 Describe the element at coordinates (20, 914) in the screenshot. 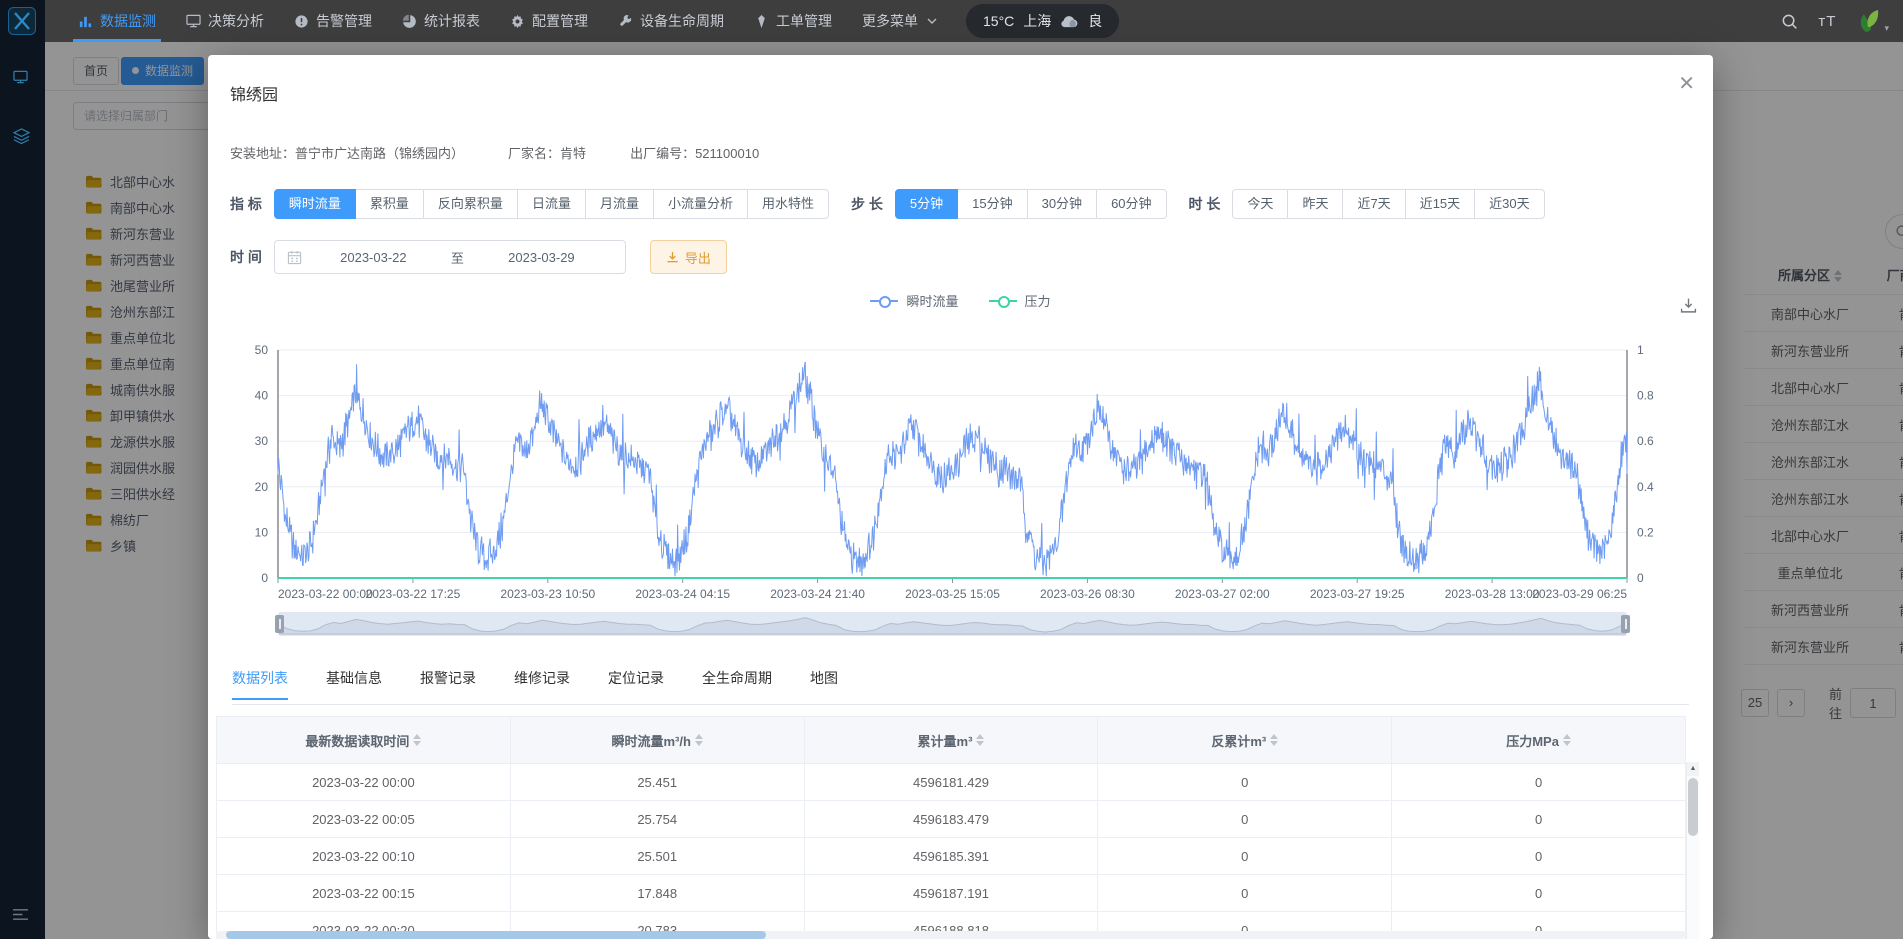

I see `collapse-menu-icon` at that location.